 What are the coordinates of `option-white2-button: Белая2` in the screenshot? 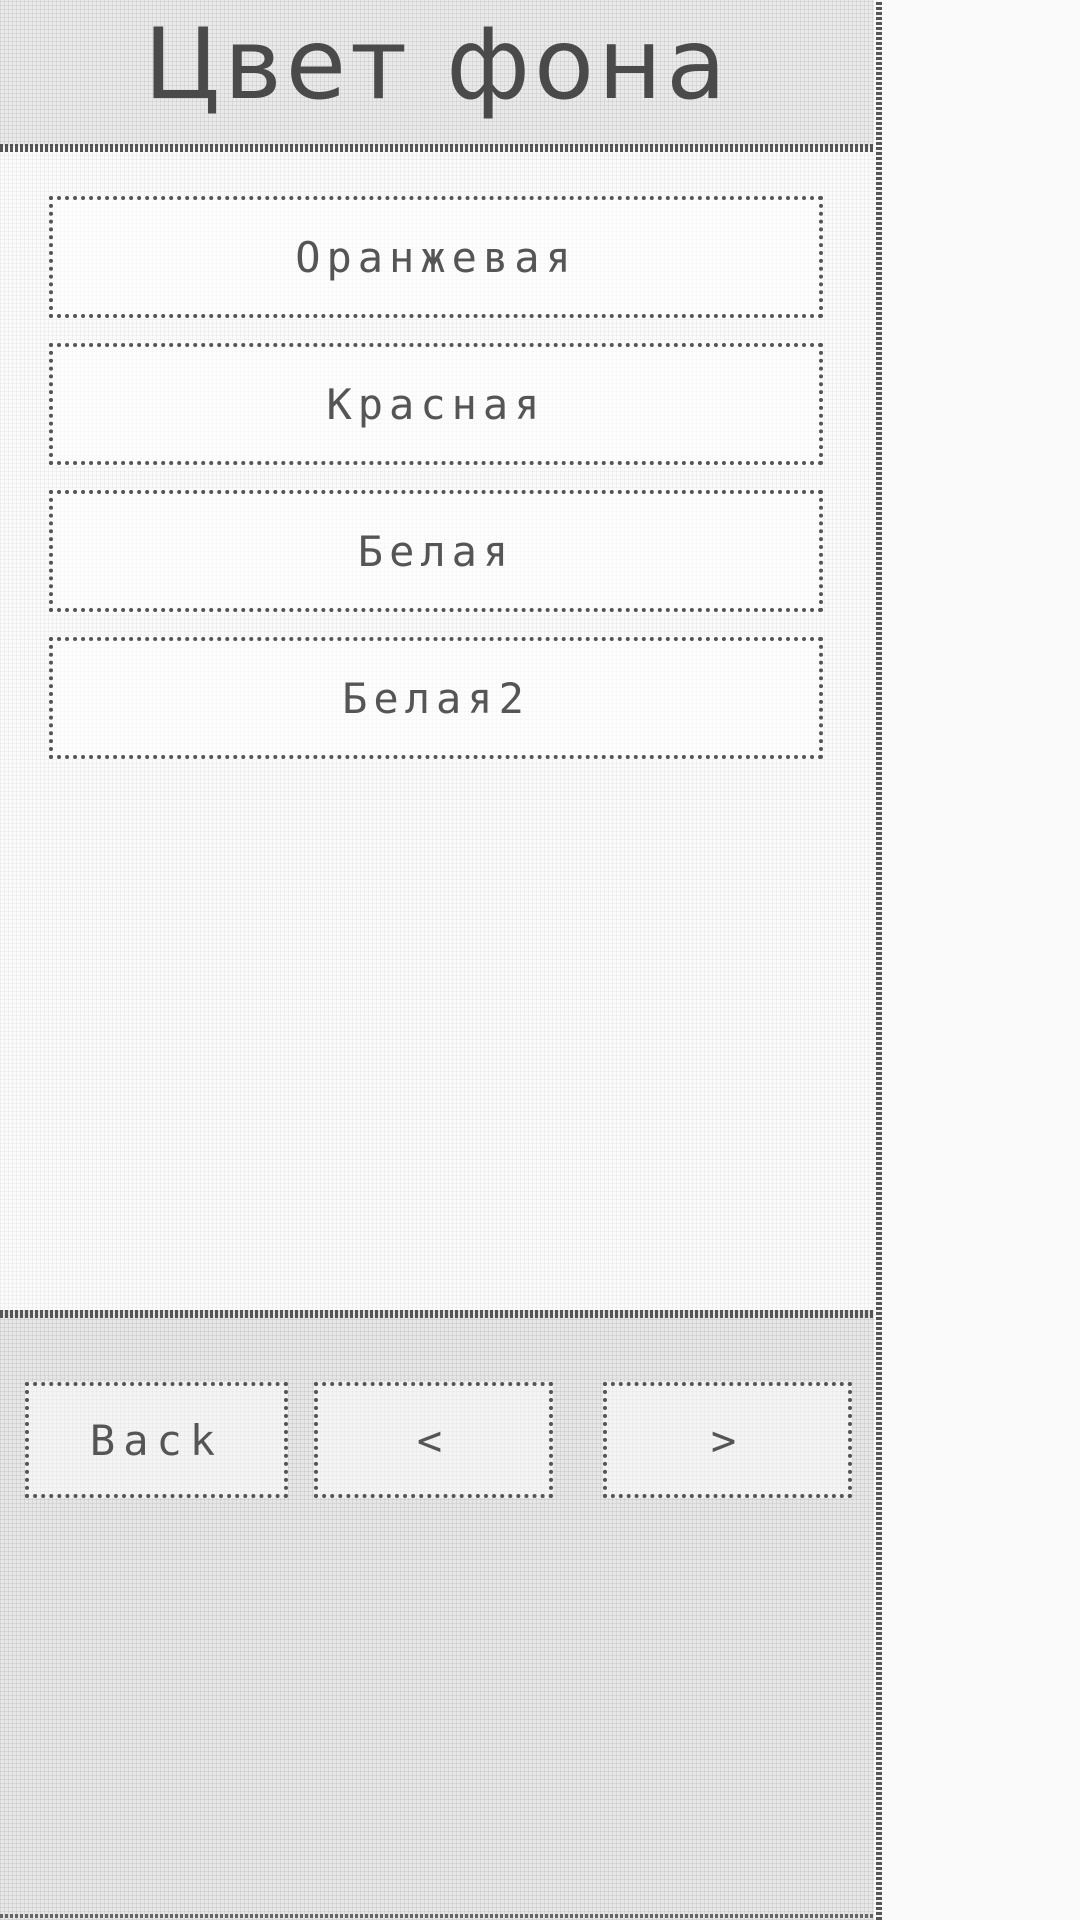 It's located at (436, 698).